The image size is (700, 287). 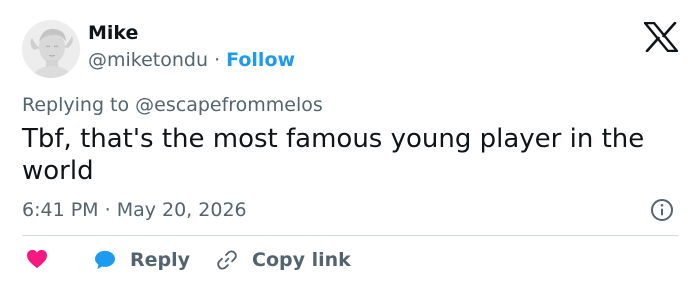 I want to click on author-handle-row: @miketondu · Follow, so click(x=191, y=60).